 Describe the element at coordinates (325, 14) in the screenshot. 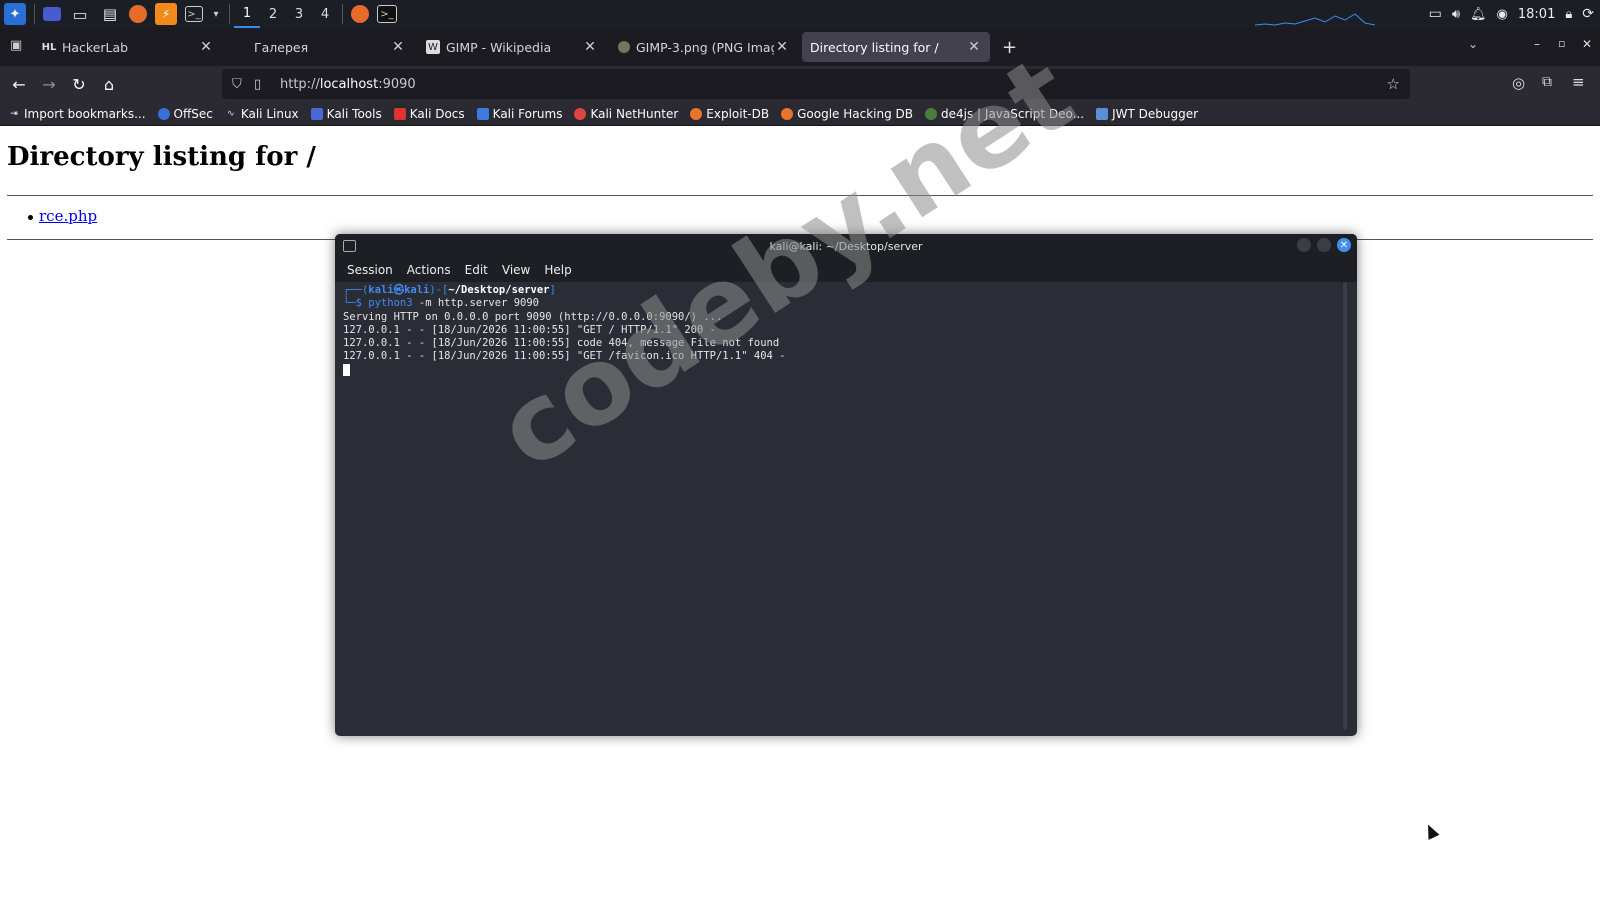

I see `workspace-4: 4` at that location.